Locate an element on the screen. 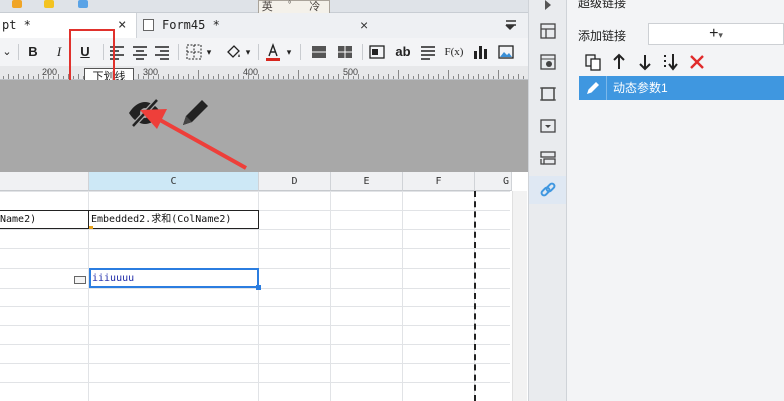  move-up-icon is located at coordinates (619, 62).